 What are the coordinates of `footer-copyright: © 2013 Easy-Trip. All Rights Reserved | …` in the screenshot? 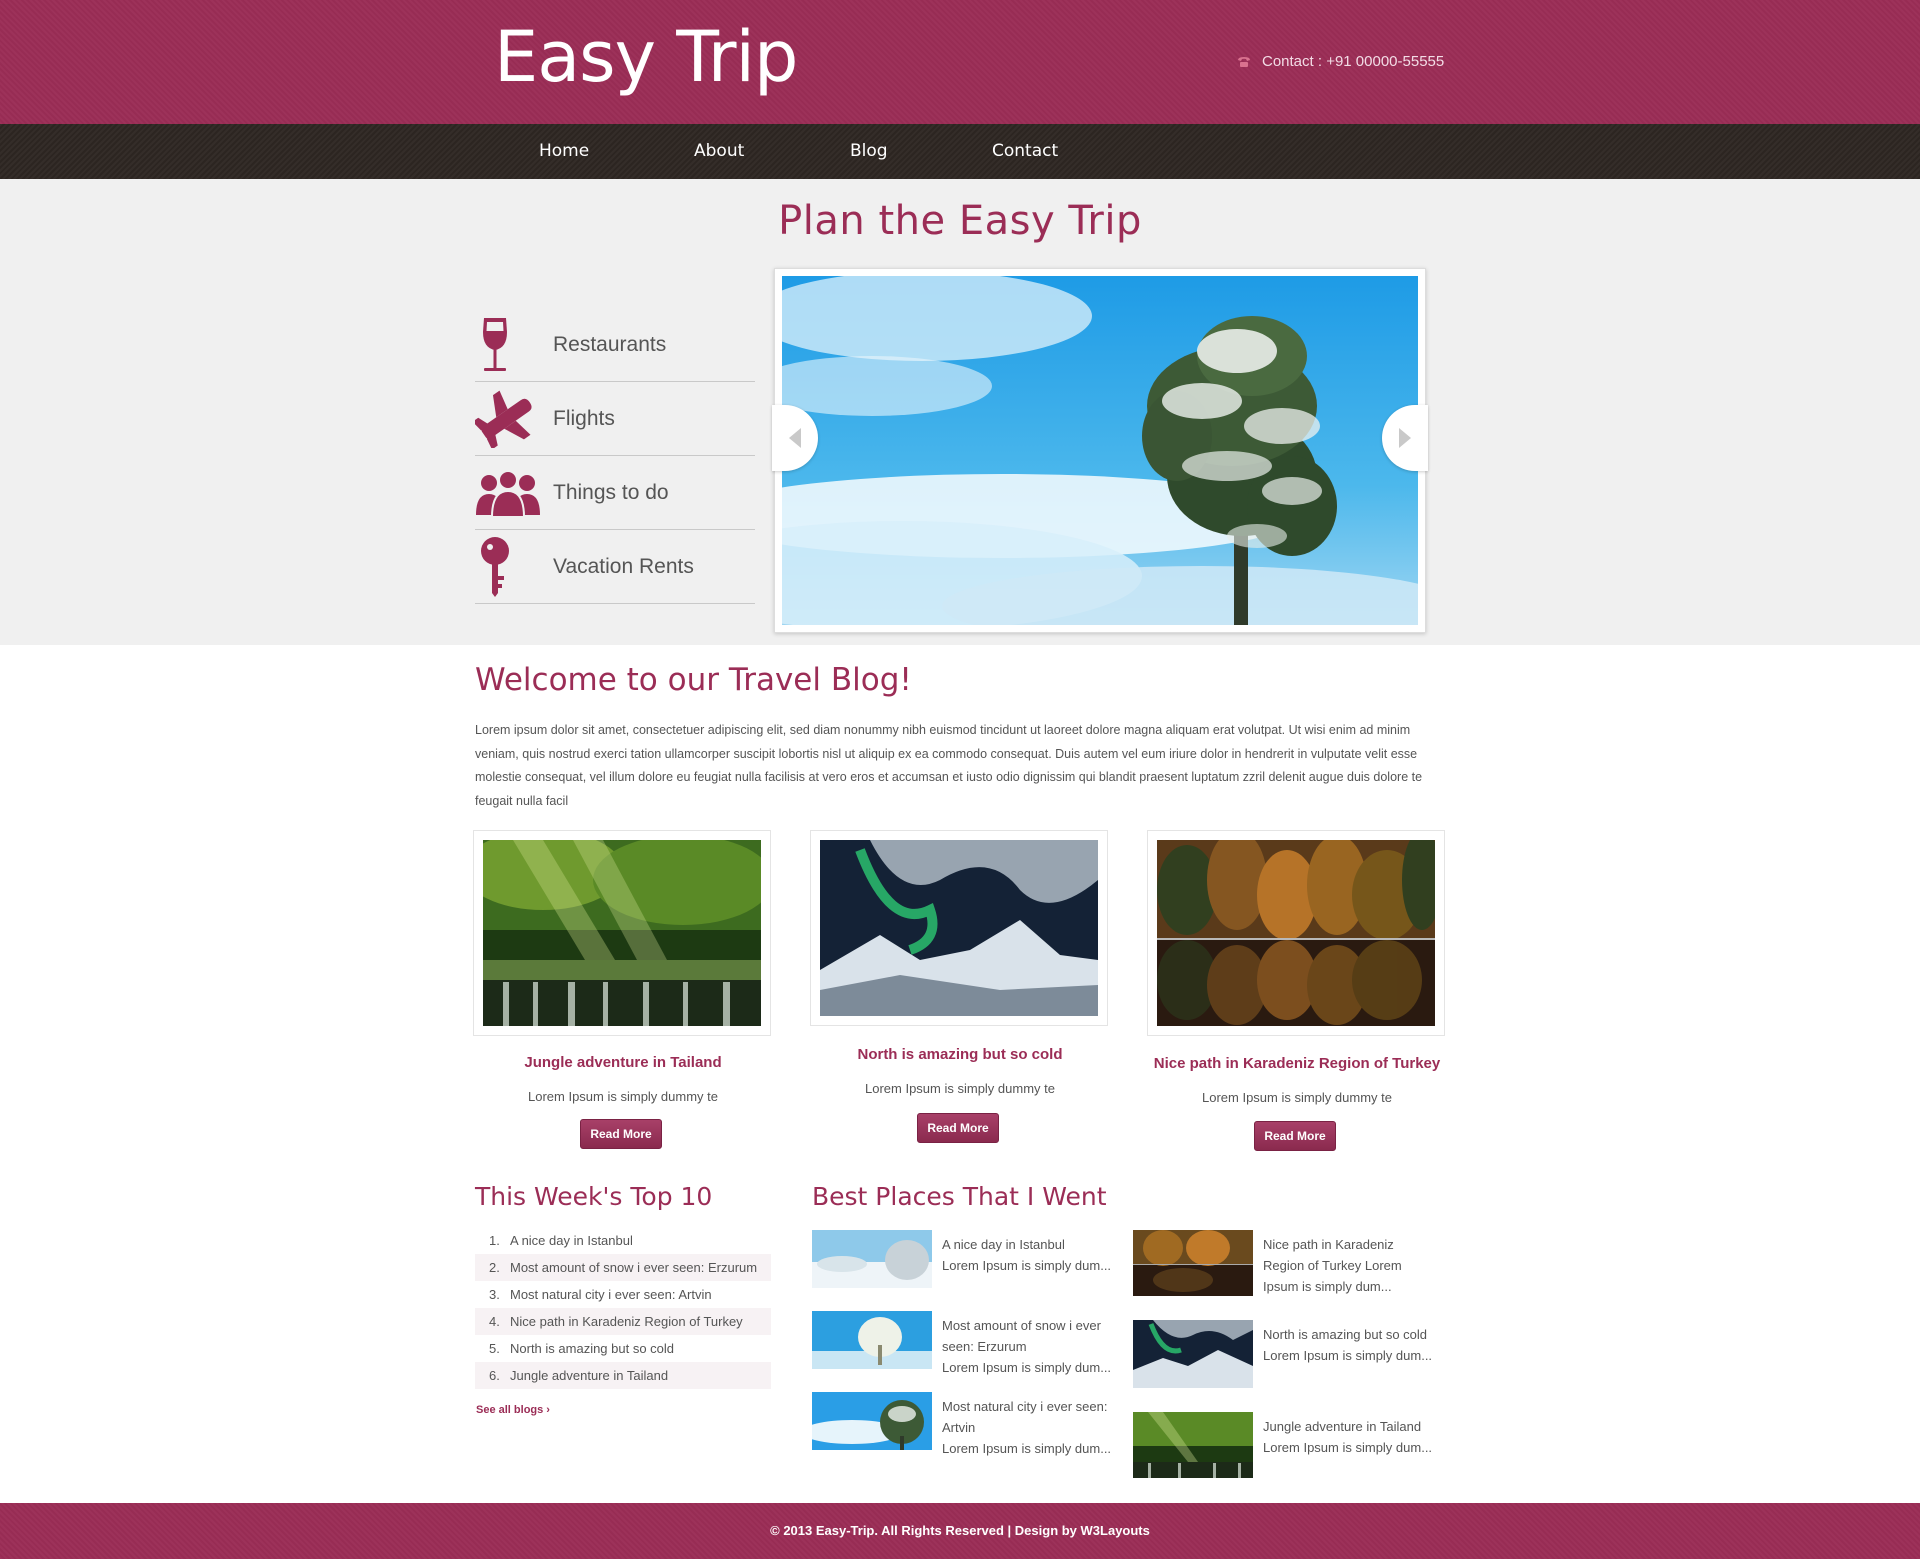 It's located at (960, 1530).